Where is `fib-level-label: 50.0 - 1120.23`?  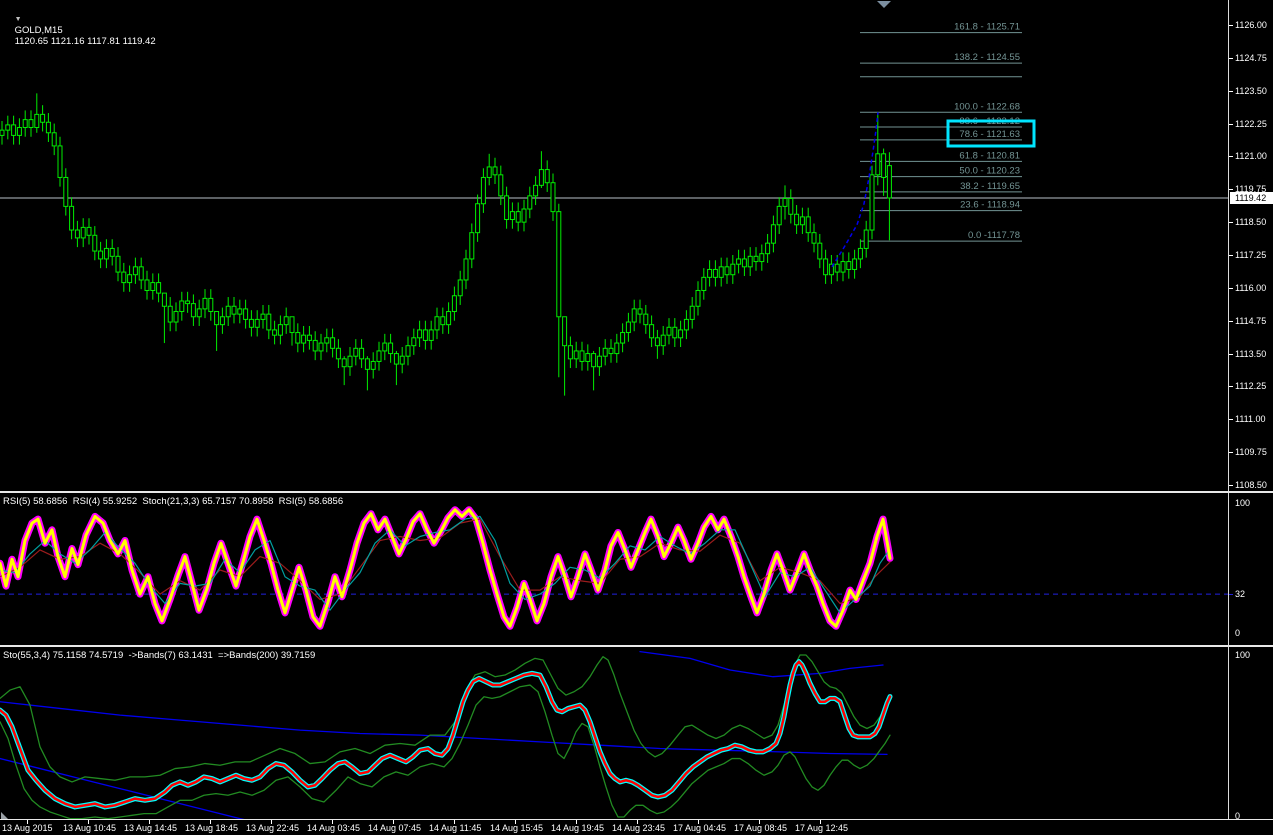 fib-level-label: 50.0 - 1120.23 is located at coordinates (989, 171).